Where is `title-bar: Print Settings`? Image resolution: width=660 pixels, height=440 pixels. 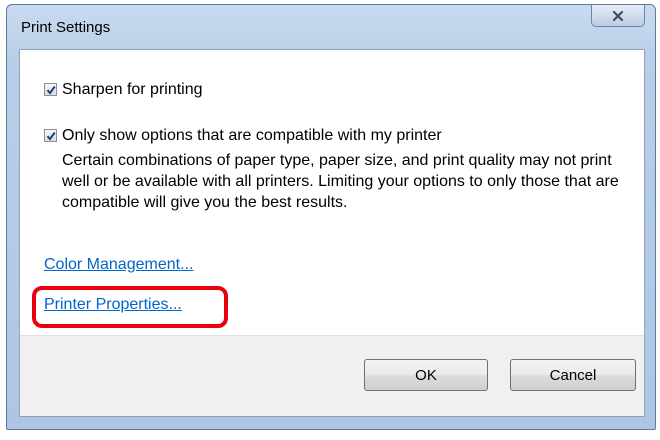 title-bar: Print Settings is located at coordinates (331, 29).